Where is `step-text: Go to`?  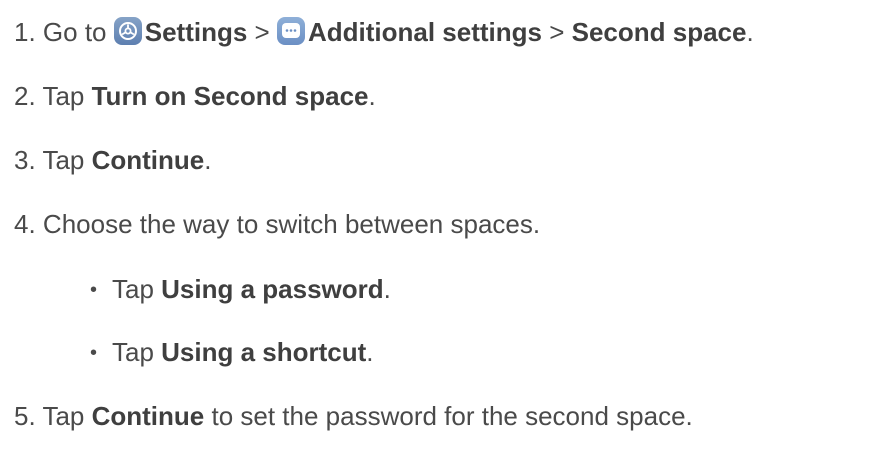
step-text: Go to is located at coordinates (78, 32).